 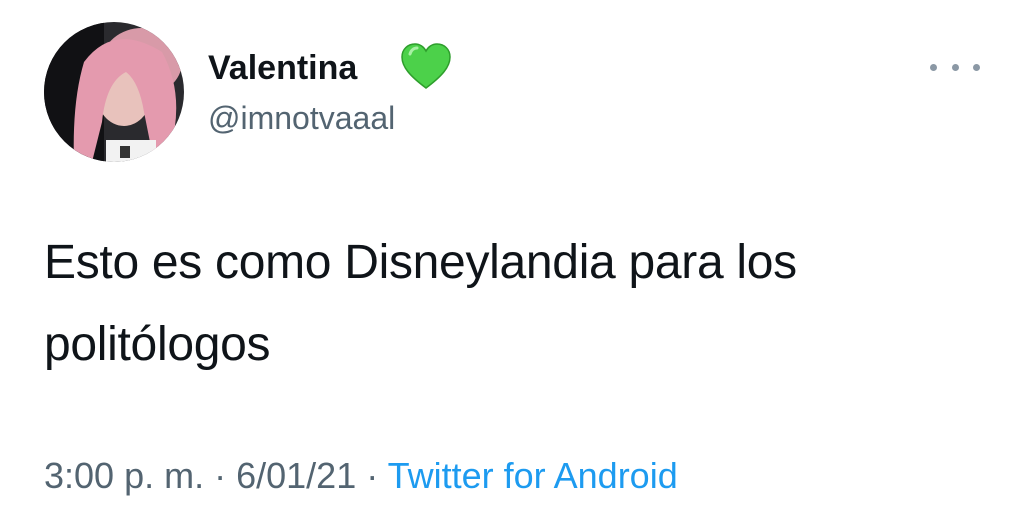 What do you see at coordinates (296, 475) in the screenshot?
I see `tweet-date: 6/01/21` at bounding box center [296, 475].